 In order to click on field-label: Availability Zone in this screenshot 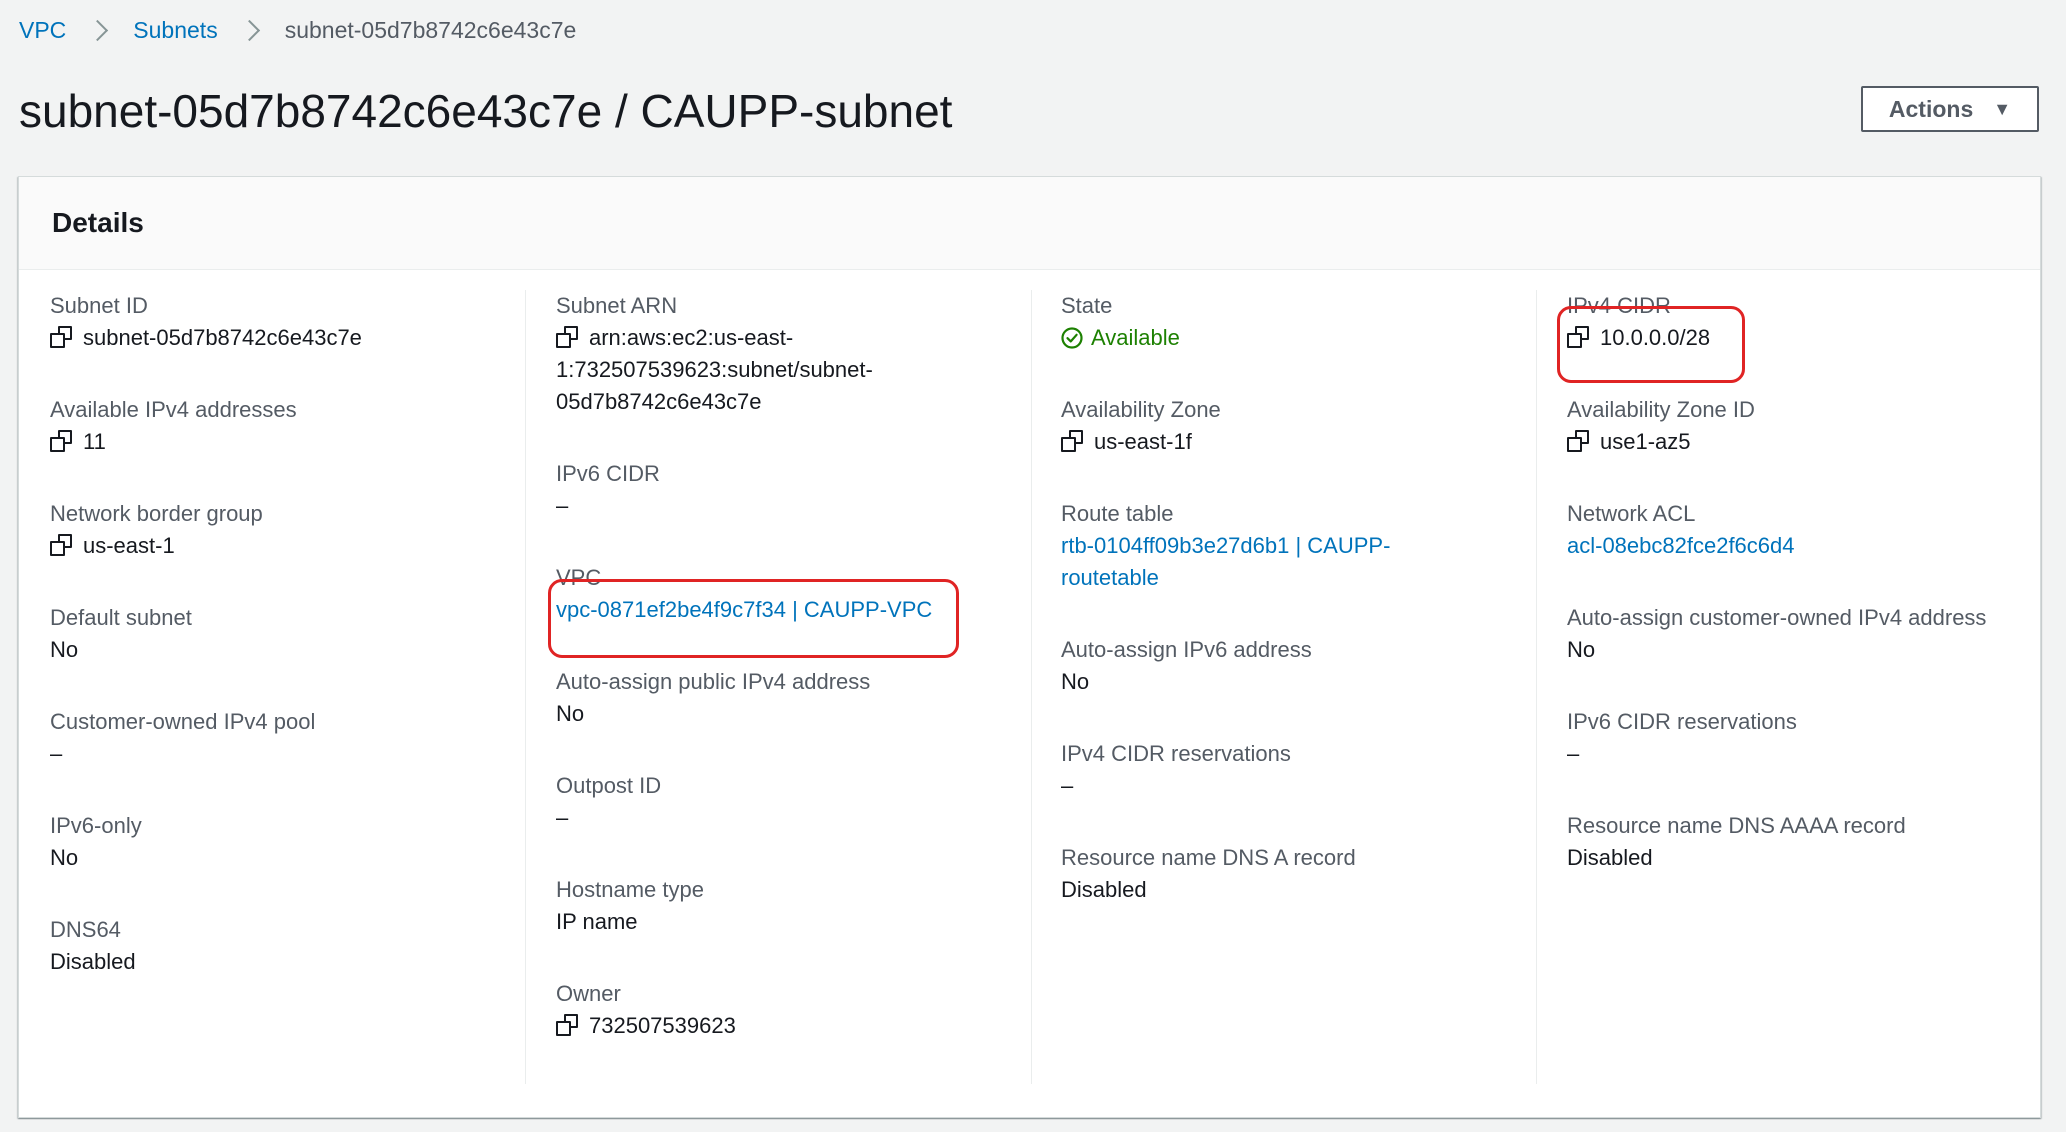, I will do `click(1141, 409)`.